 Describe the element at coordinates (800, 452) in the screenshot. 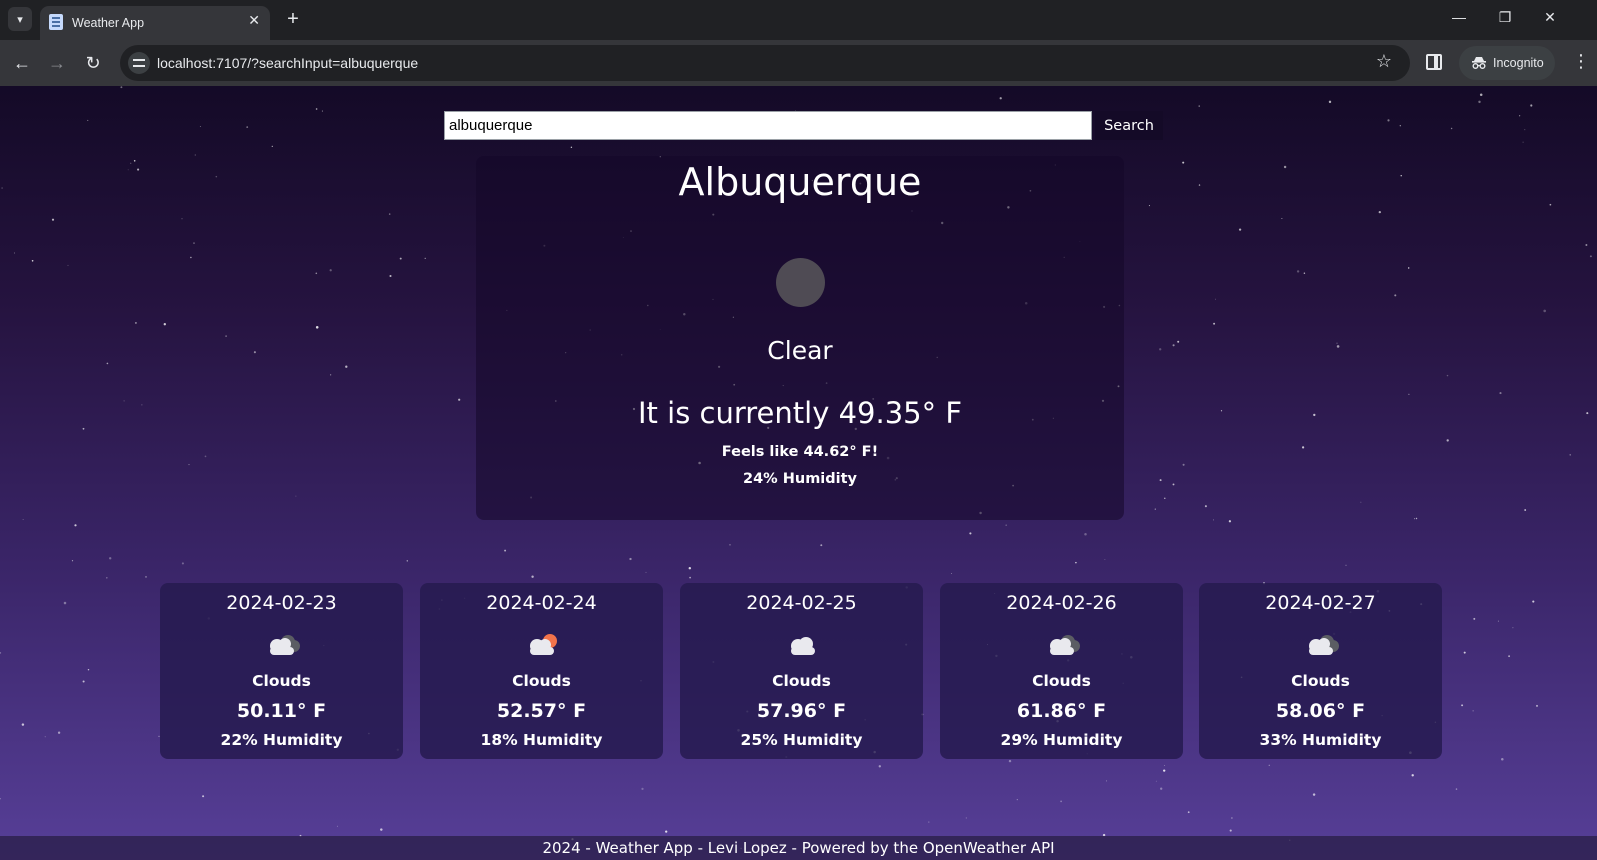

I see `feels-like-text: Feels like 44.62° F!` at that location.